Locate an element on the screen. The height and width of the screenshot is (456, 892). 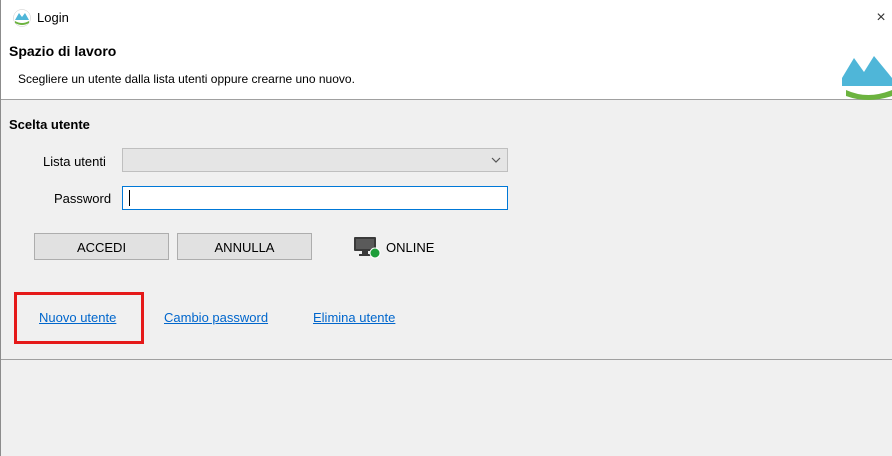
app-logo-icon is located at coordinates (22, 18).